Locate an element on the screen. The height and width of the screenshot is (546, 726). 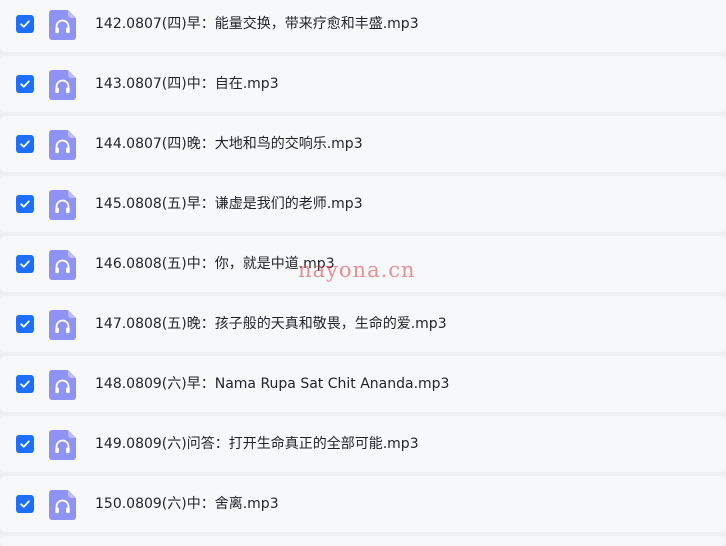
file-row: 149.0809(六)问答：打开生命真正的全部可能.mp3 is located at coordinates (363, 444).